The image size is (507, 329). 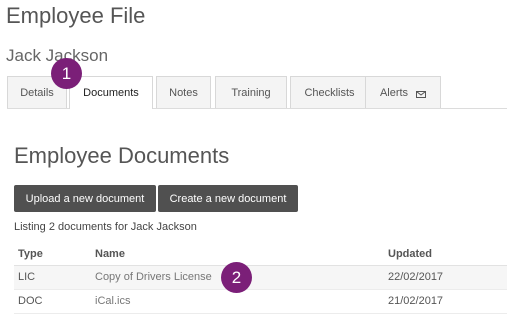 I want to click on callout-badge-1: 1, so click(x=66, y=73).